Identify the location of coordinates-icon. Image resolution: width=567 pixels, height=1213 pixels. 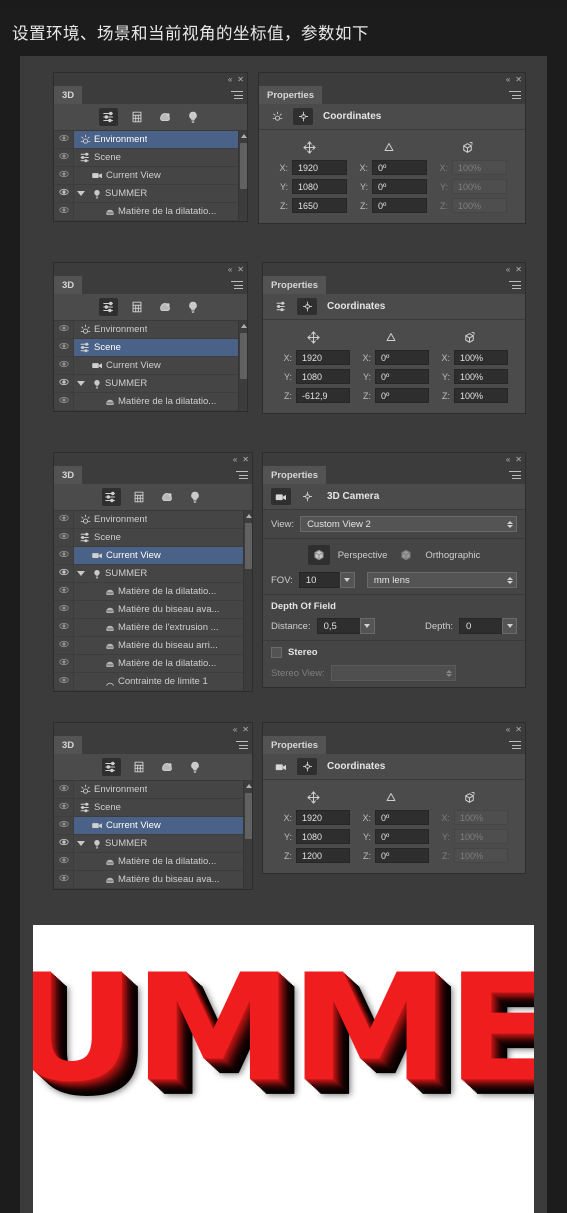
(307, 306).